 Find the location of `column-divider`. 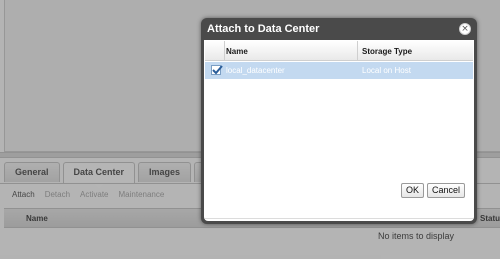

column-divider is located at coordinates (357, 51).